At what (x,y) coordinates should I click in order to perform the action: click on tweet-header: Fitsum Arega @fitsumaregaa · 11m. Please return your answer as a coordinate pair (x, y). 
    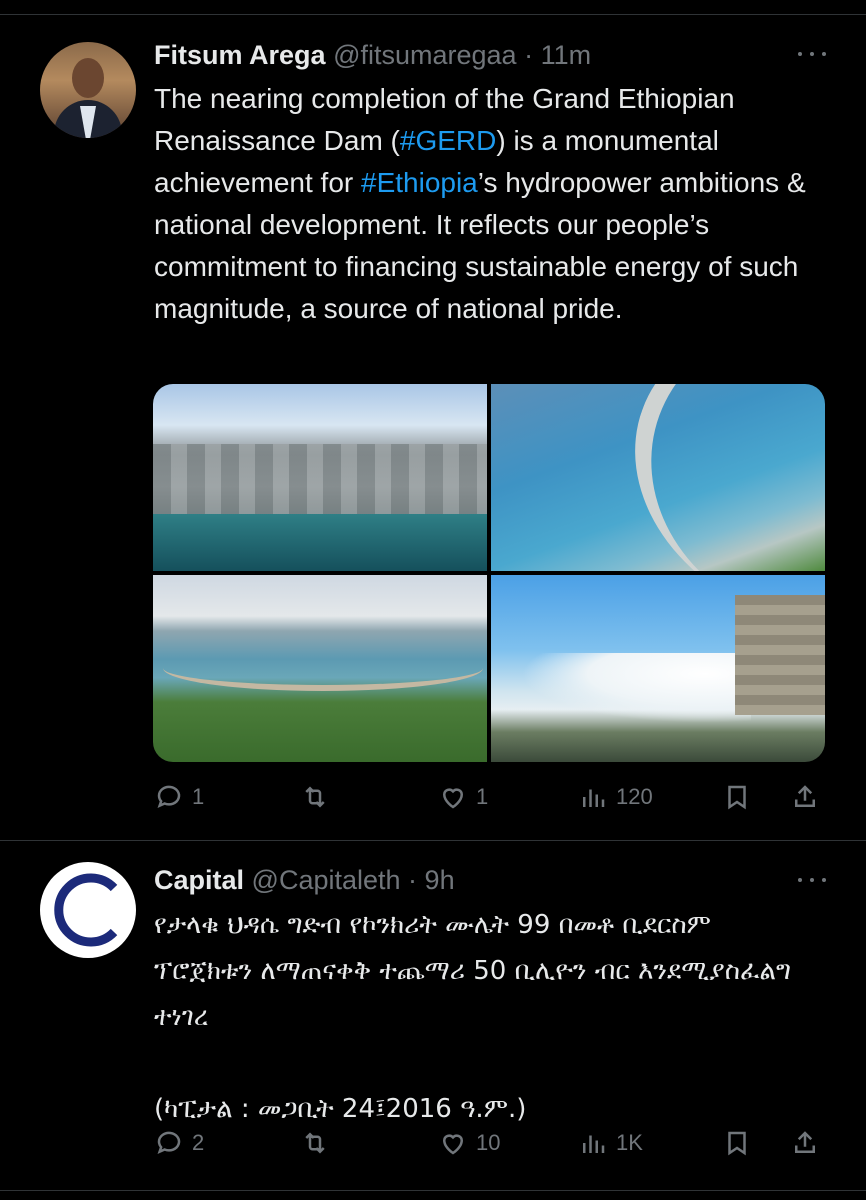
    Looking at the image, I should click on (372, 55).